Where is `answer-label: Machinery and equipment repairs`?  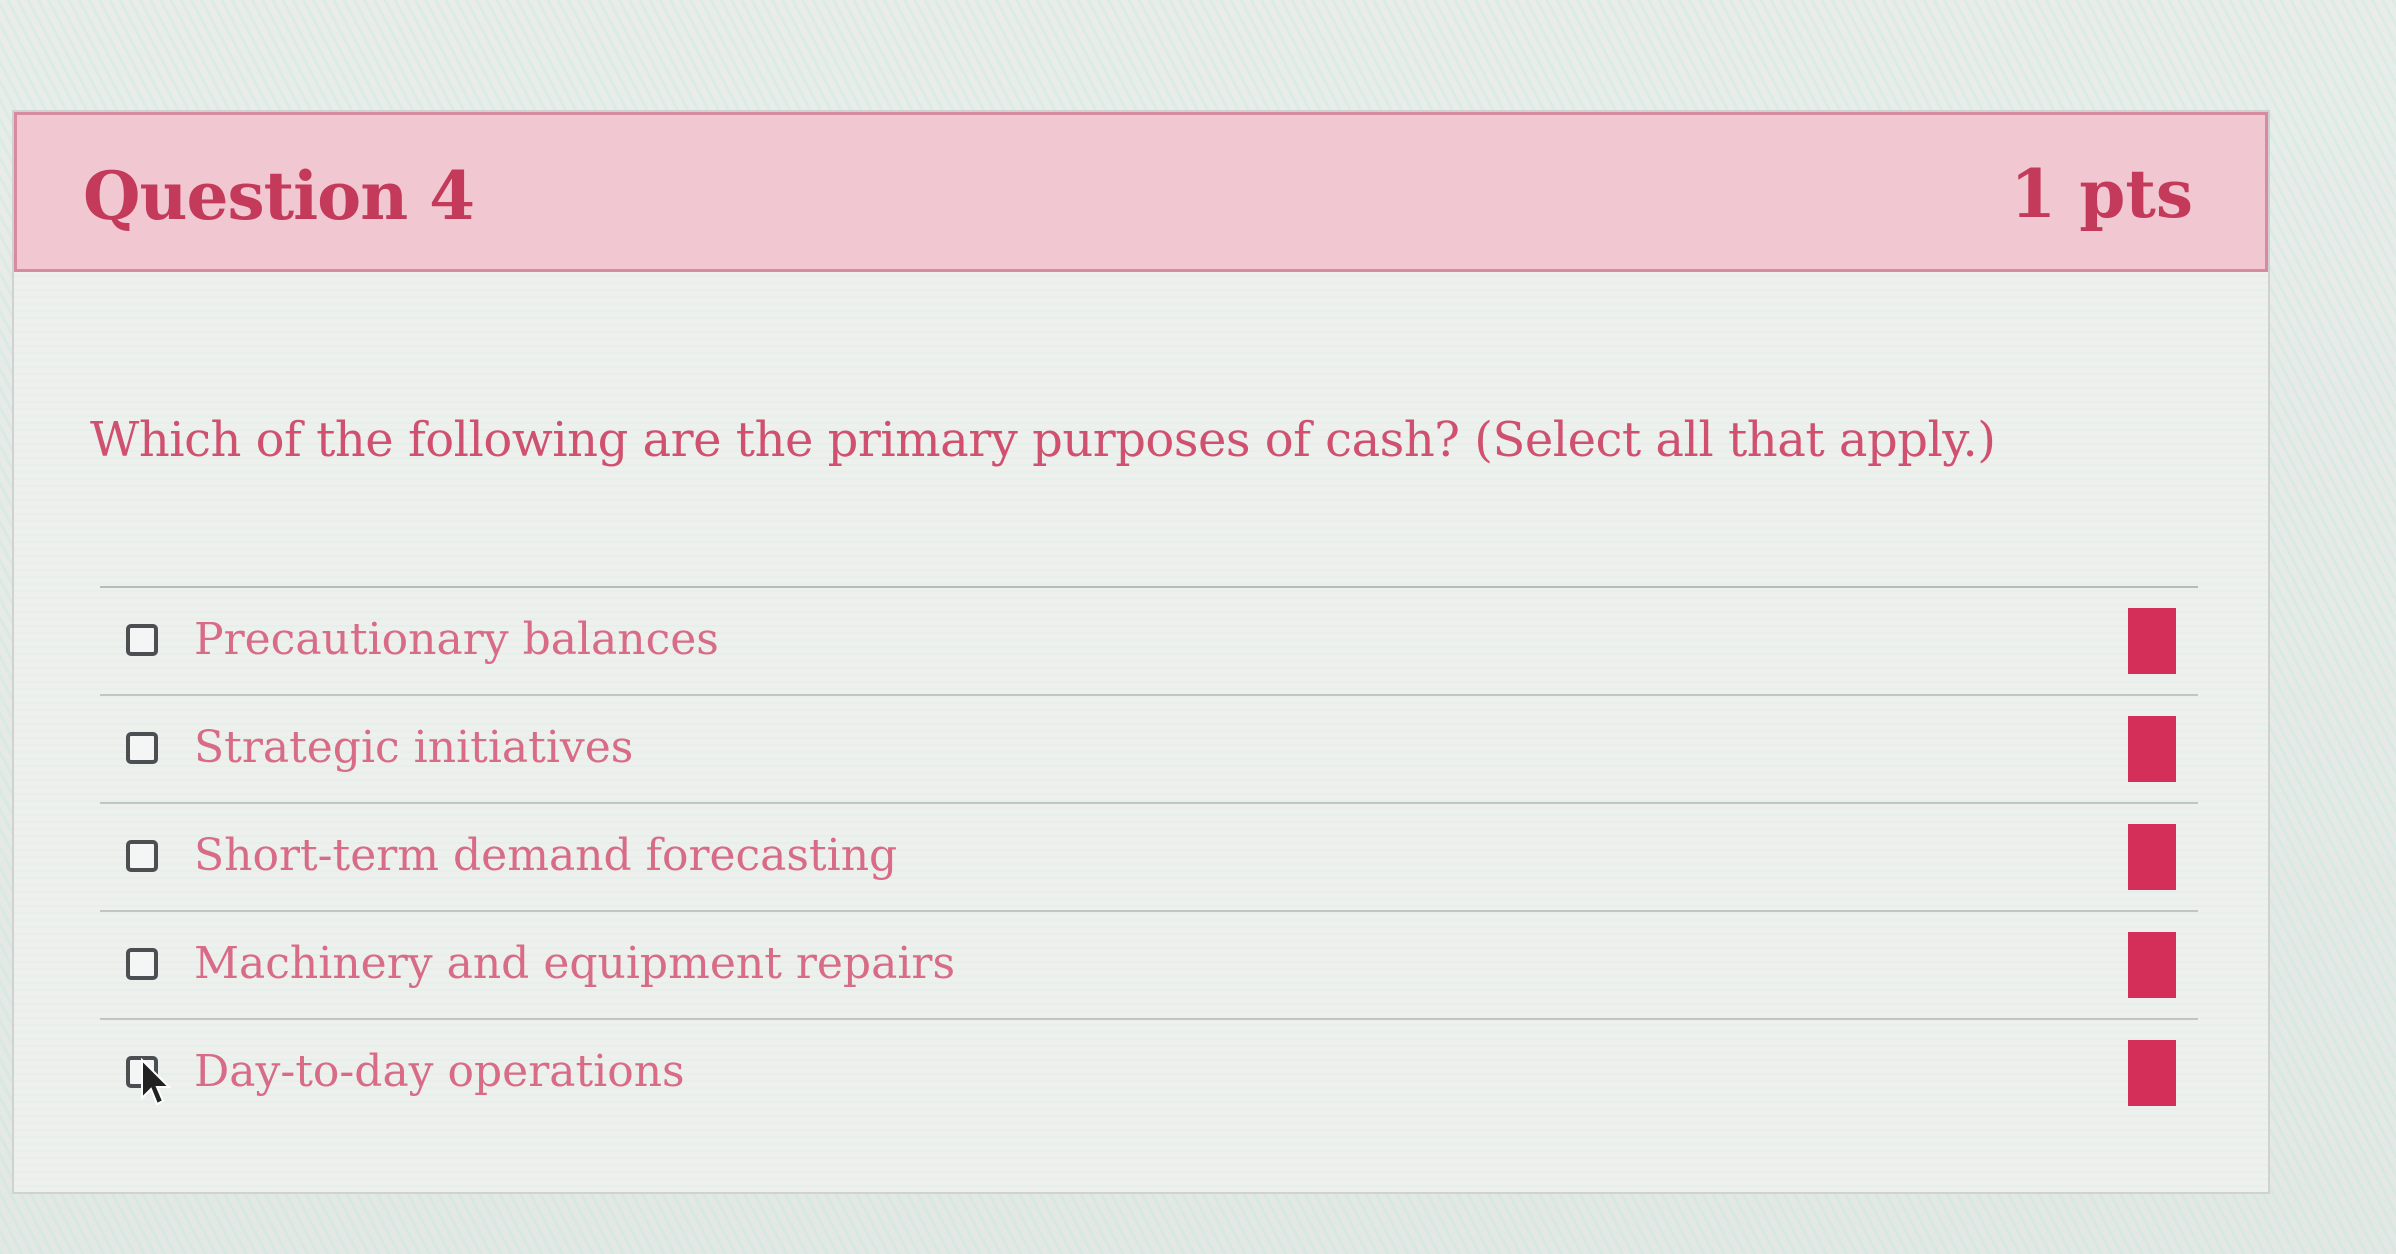
answer-label: Machinery and equipment repairs is located at coordinates (574, 963).